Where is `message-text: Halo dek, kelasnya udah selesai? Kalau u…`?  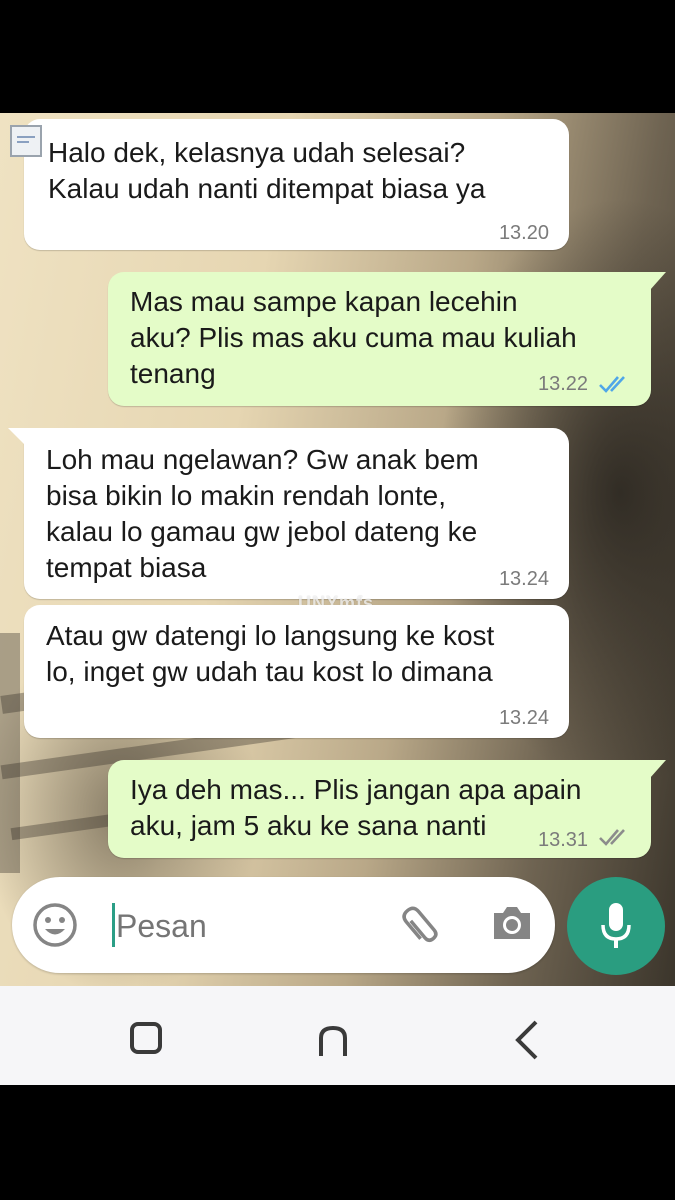 message-text: Halo dek, kelasnya udah selesai? Kalau u… is located at coordinates (267, 170).